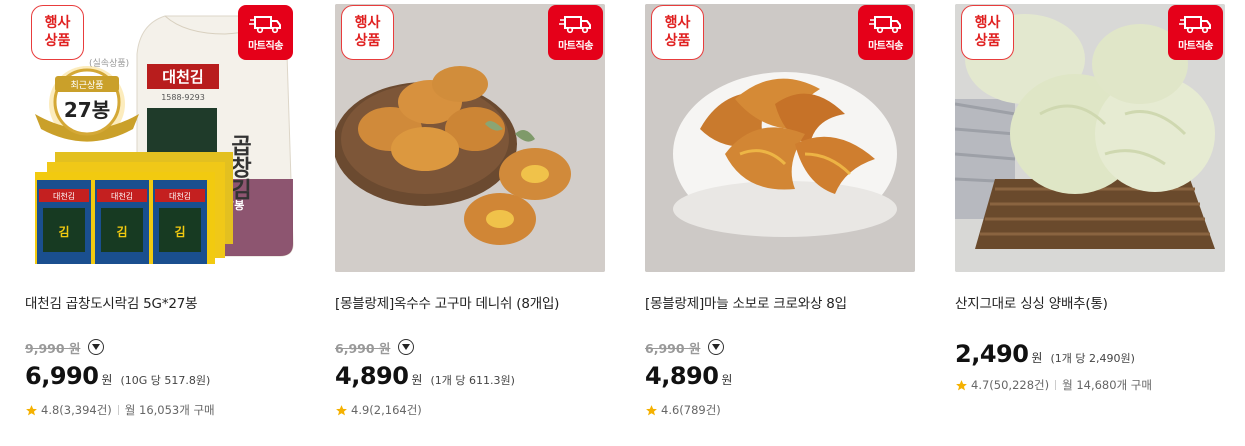 Image resolution: width=1245 pixels, height=446 pixels. I want to click on unit-price: (1개 당 2,490원), so click(1092, 358).